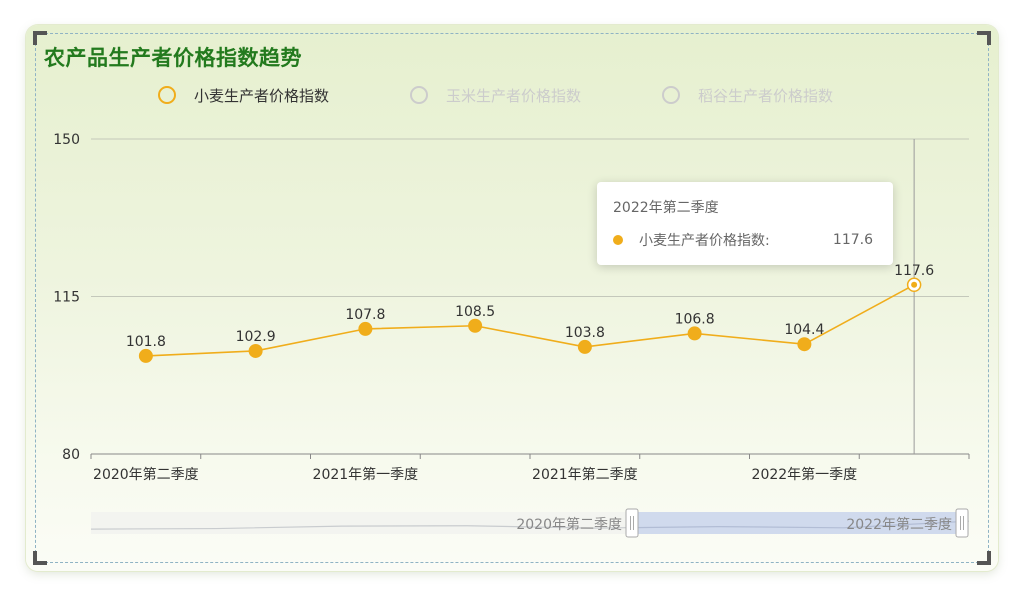 This screenshot has height=596, width=1024. Describe the element at coordinates (475, 312) in the screenshot. I see `data-label: 108.5` at that location.